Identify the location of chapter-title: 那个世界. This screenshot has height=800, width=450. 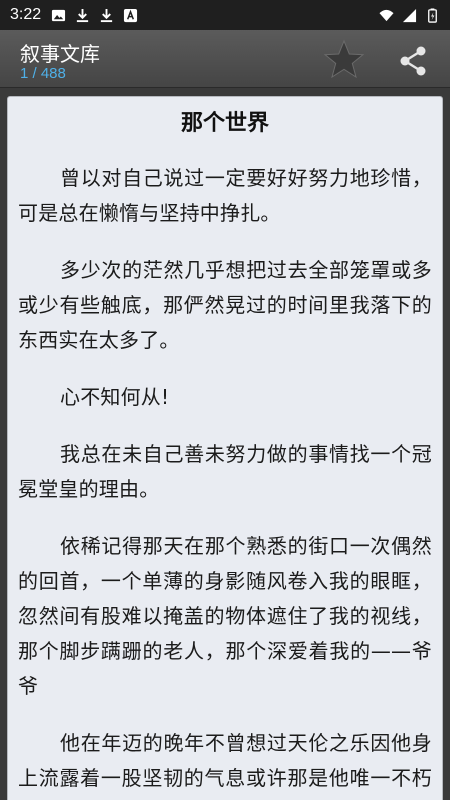
(224, 123).